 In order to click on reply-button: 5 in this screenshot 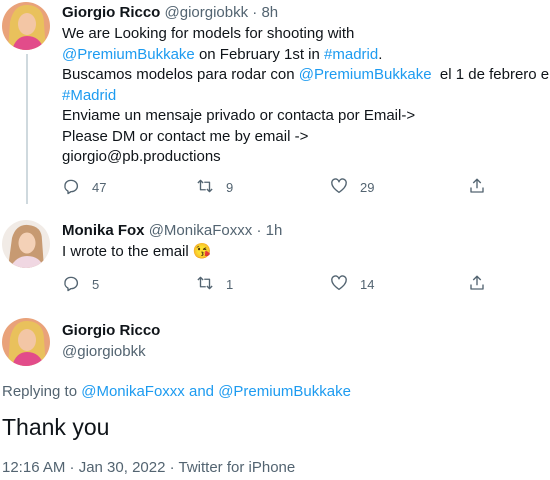, I will do `click(80, 284)`.